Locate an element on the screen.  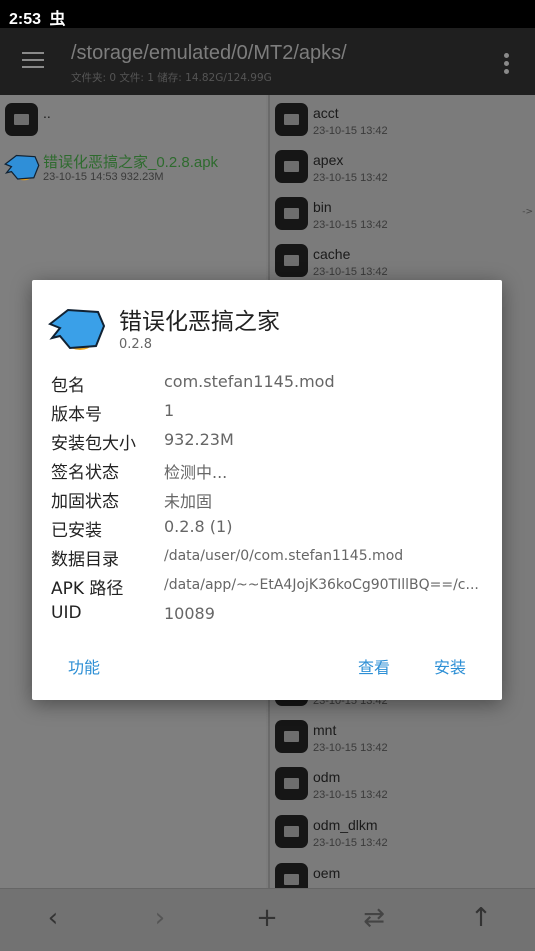
list-item-parent: .. is located at coordinates (133, 120).